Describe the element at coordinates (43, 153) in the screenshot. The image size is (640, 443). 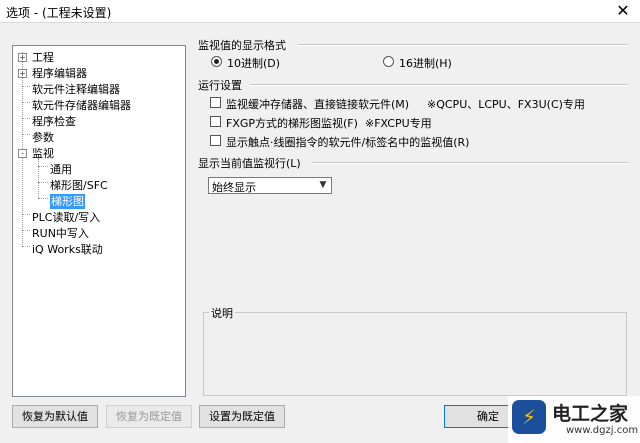
I see `tree-label: 监视` at that location.